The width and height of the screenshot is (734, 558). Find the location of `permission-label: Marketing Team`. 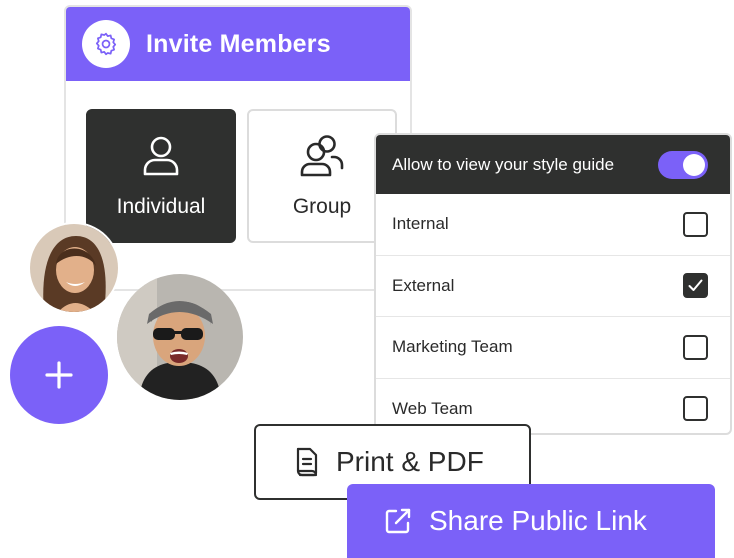

permission-label: Marketing Team is located at coordinates (452, 347).